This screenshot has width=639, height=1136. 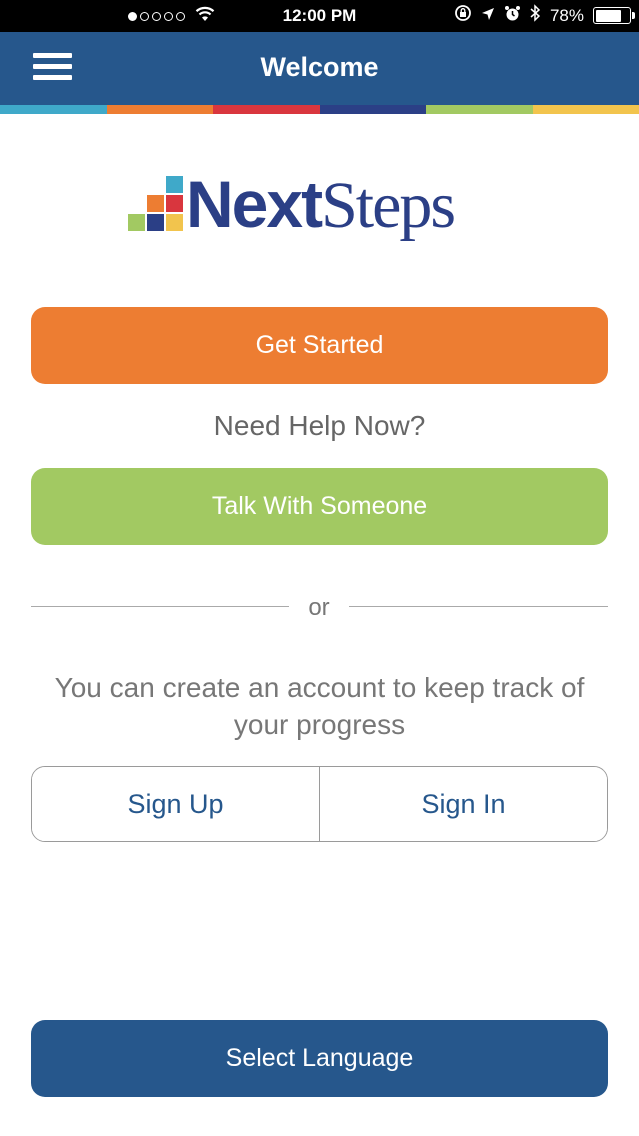 I want to click on divider-or-text: or, so click(x=319, y=607).